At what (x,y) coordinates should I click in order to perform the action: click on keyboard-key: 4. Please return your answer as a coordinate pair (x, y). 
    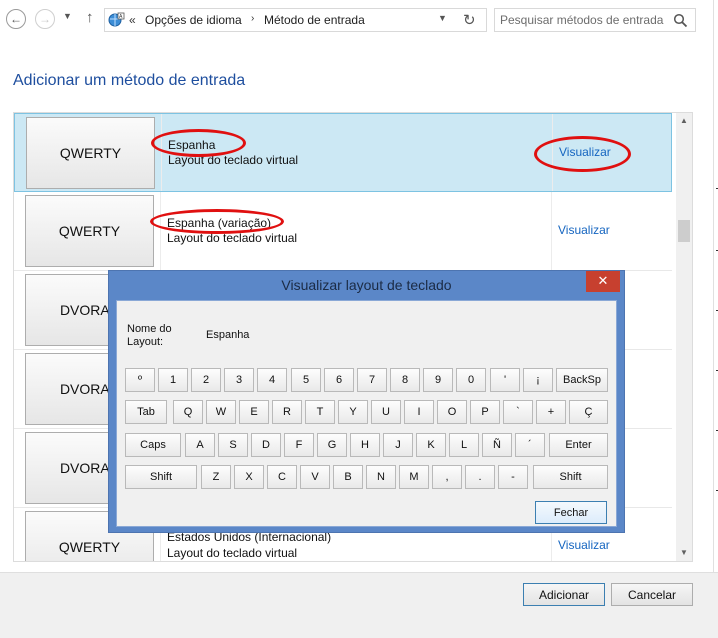
    Looking at the image, I should click on (272, 380).